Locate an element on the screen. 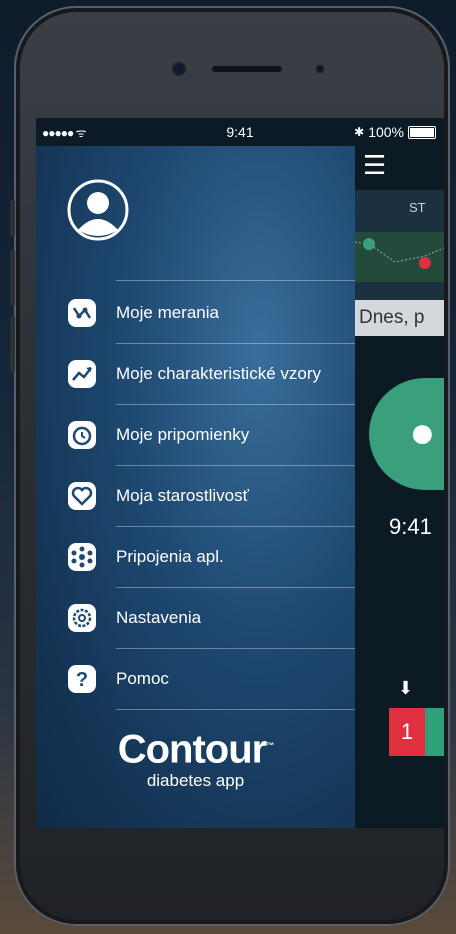 The image size is (456, 934). battery-icon is located at coordinates (422, 132).